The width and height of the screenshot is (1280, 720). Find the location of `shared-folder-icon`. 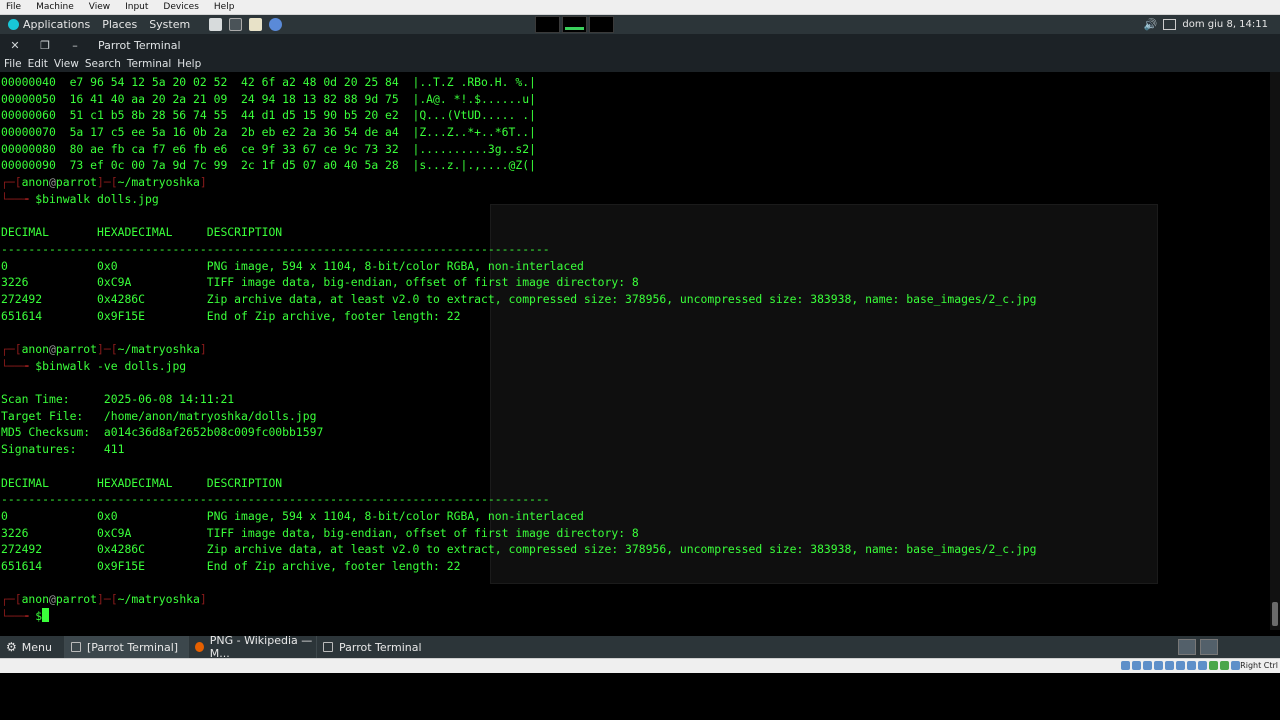

shared-folder-icon is located at coordinates (1180, 665).